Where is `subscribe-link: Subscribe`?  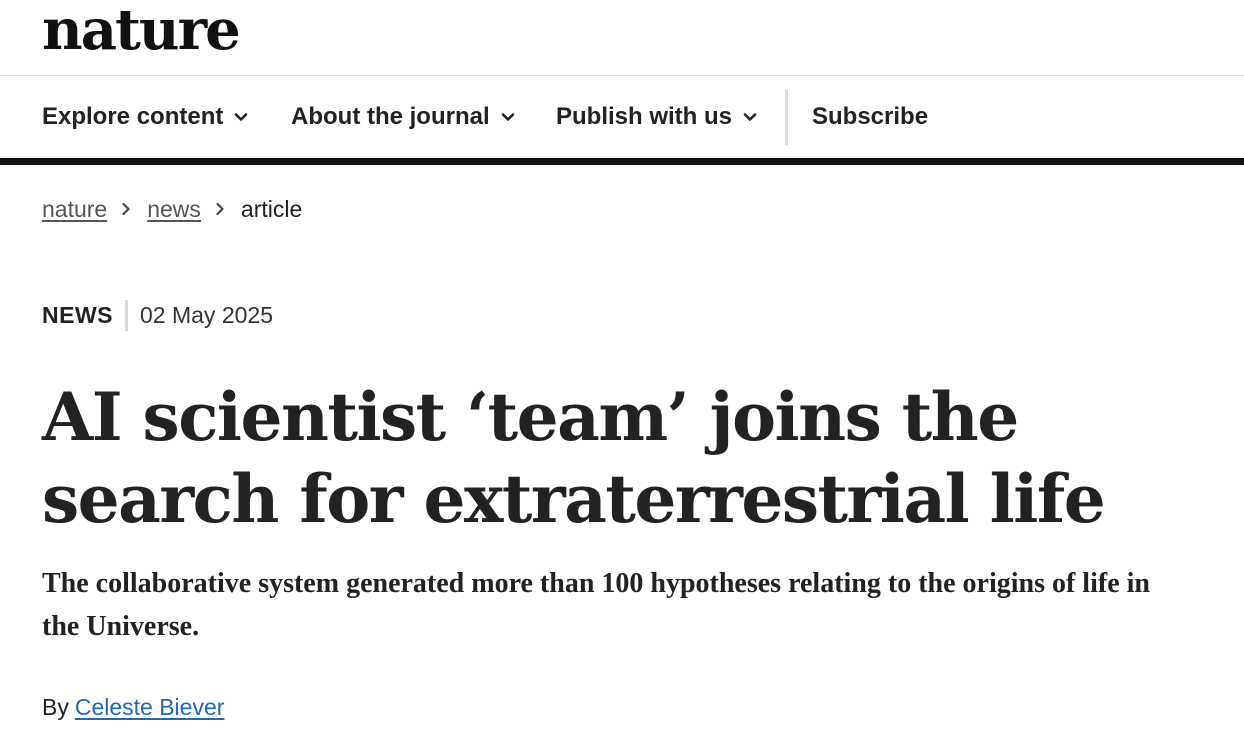
subscribe-link: Subscribe is located at coordinates (870, 117).